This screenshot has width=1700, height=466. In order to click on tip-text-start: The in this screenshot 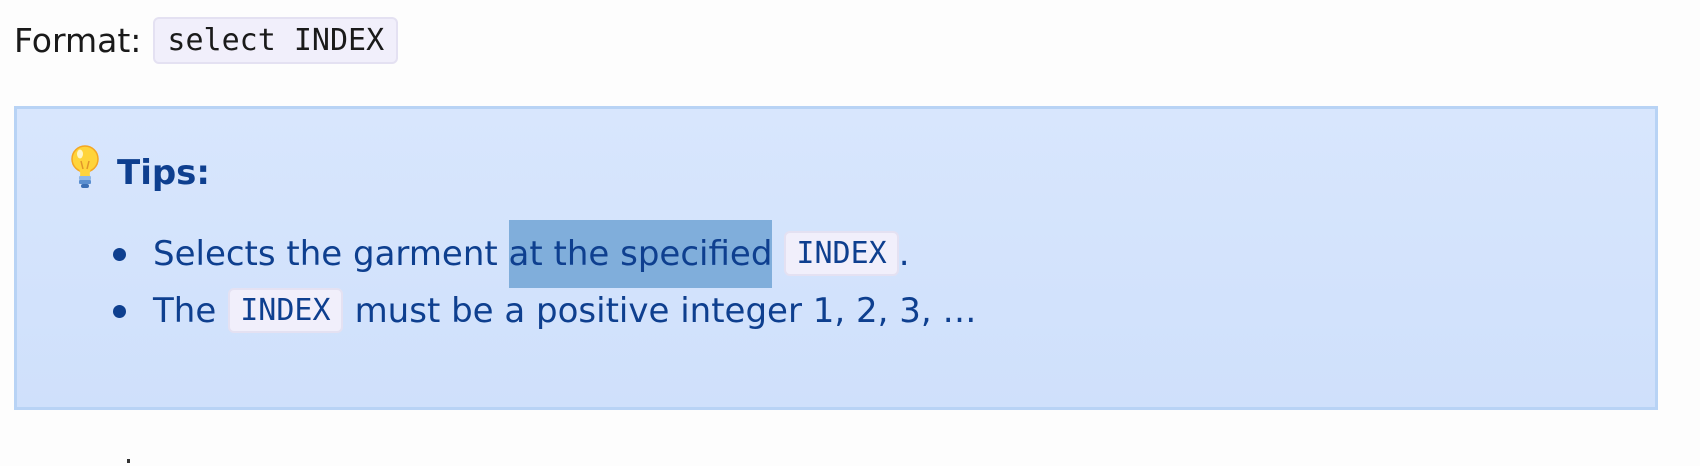, I will do `click(185, 310)`.